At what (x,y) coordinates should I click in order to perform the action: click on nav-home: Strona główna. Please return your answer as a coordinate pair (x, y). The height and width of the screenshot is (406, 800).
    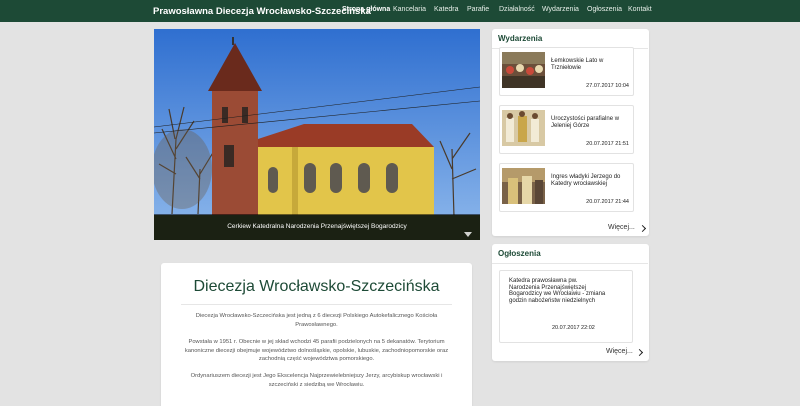
    Looking at the image, I should click on (366, 12).